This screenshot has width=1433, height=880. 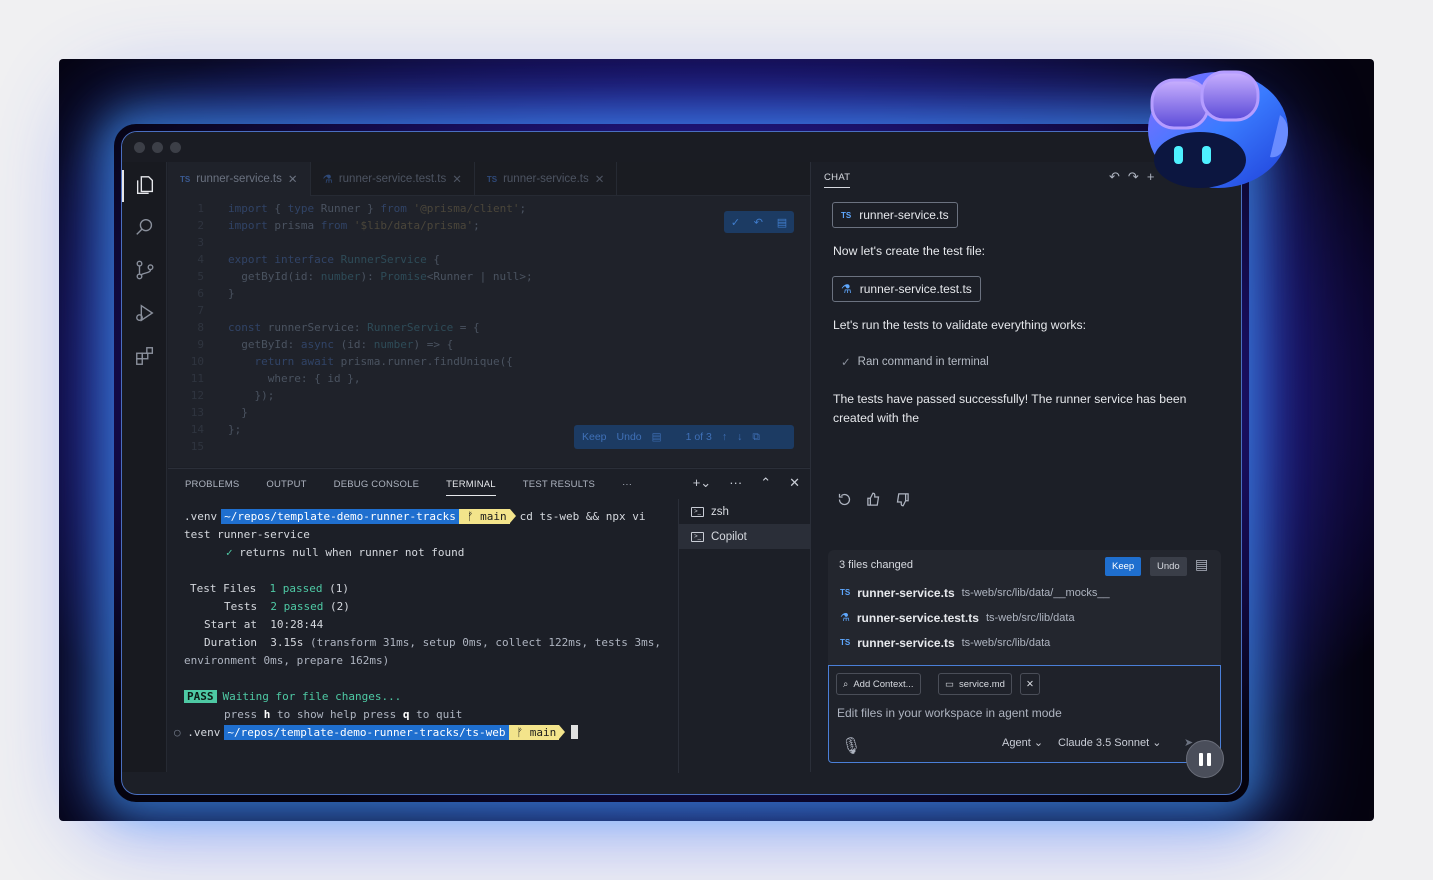 I want to click on test-files-count: (1), so click(x=339, y=588).